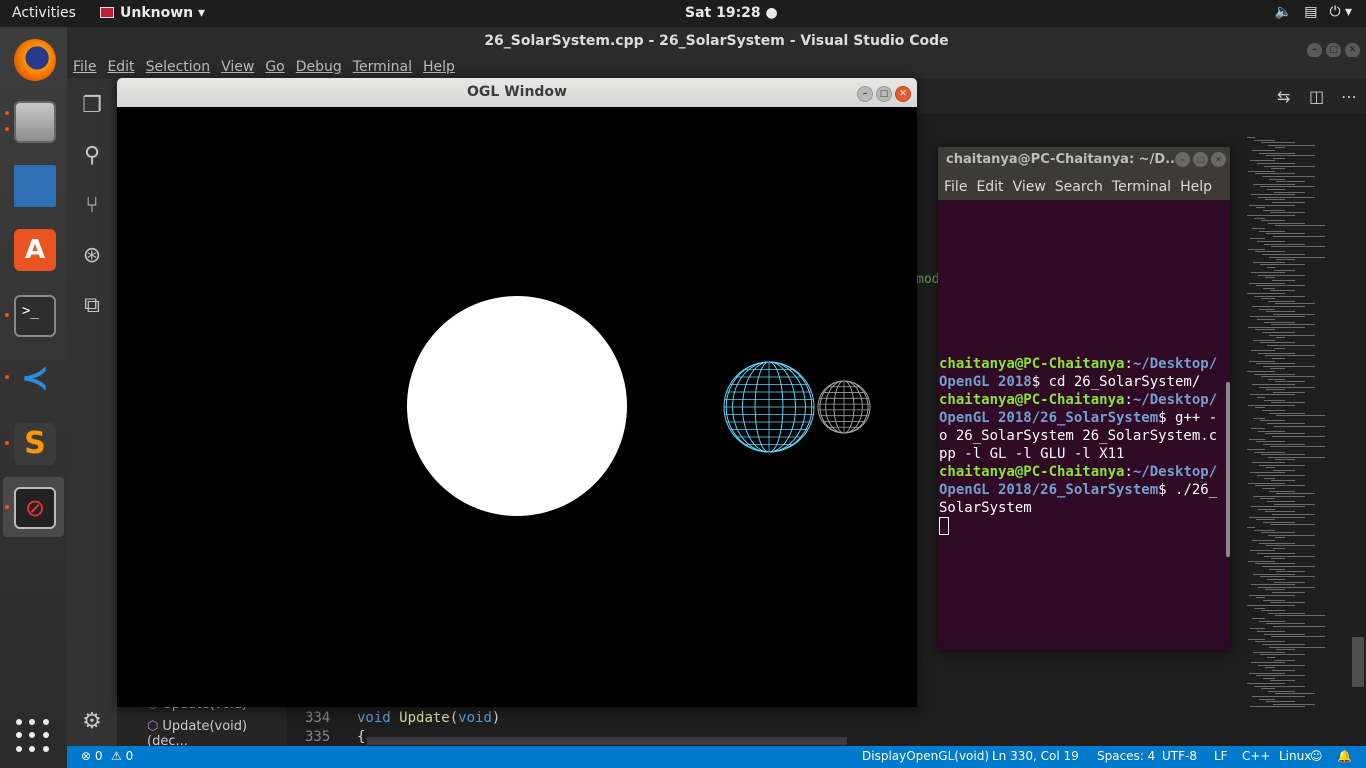 This screenshot has height=768, width=1366. Describe the element at coordinates (92, 156) in the screenshot. I see `search-icon: ⚲` at that location.